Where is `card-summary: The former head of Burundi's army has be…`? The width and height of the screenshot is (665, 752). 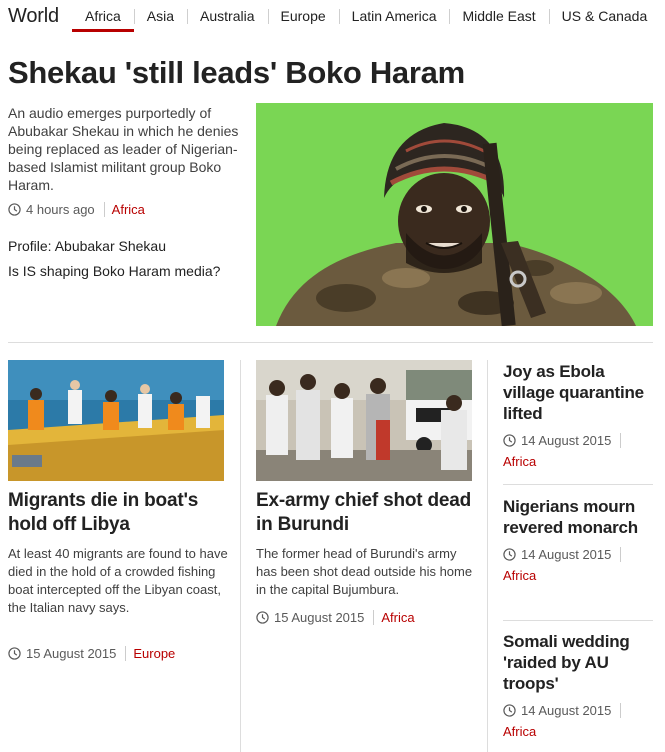 card-summary: The former head of Burundi's army has be… is located at coordinates (364, 571).